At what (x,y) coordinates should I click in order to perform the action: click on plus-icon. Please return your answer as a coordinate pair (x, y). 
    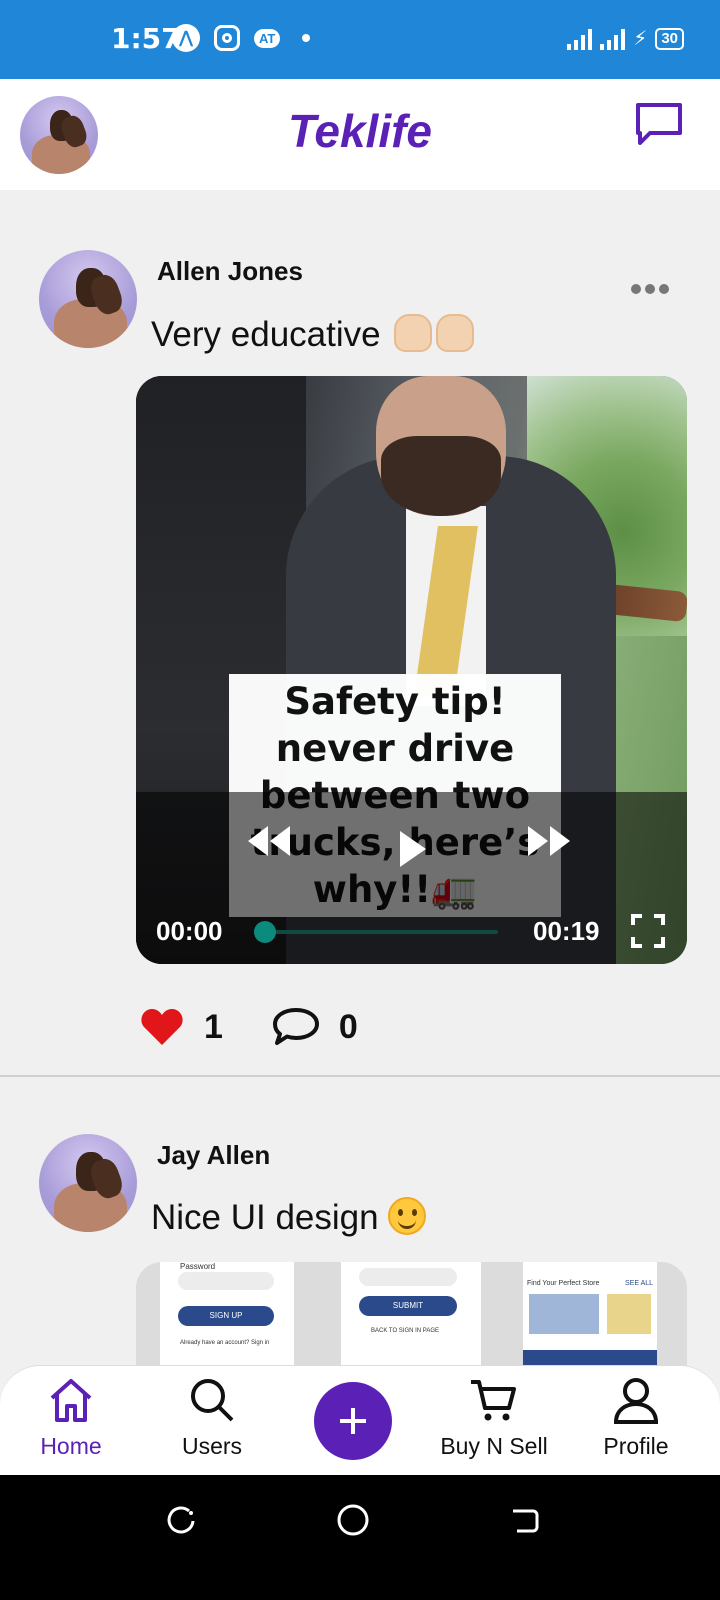
    Looking at the image, I should click on (353, 1421).